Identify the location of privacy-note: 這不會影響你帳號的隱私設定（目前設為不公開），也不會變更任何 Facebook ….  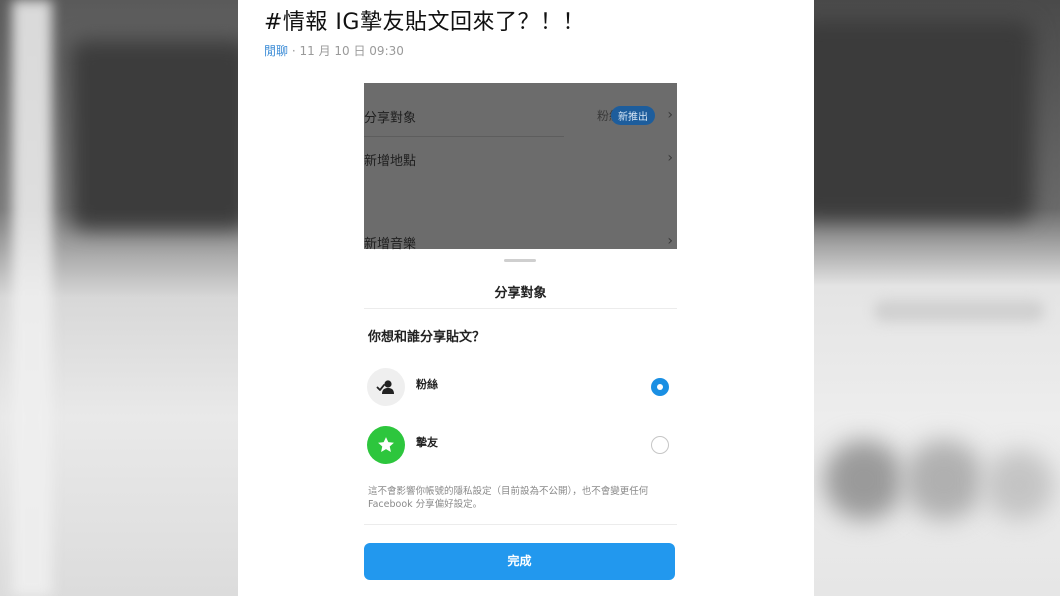
(508, 498).